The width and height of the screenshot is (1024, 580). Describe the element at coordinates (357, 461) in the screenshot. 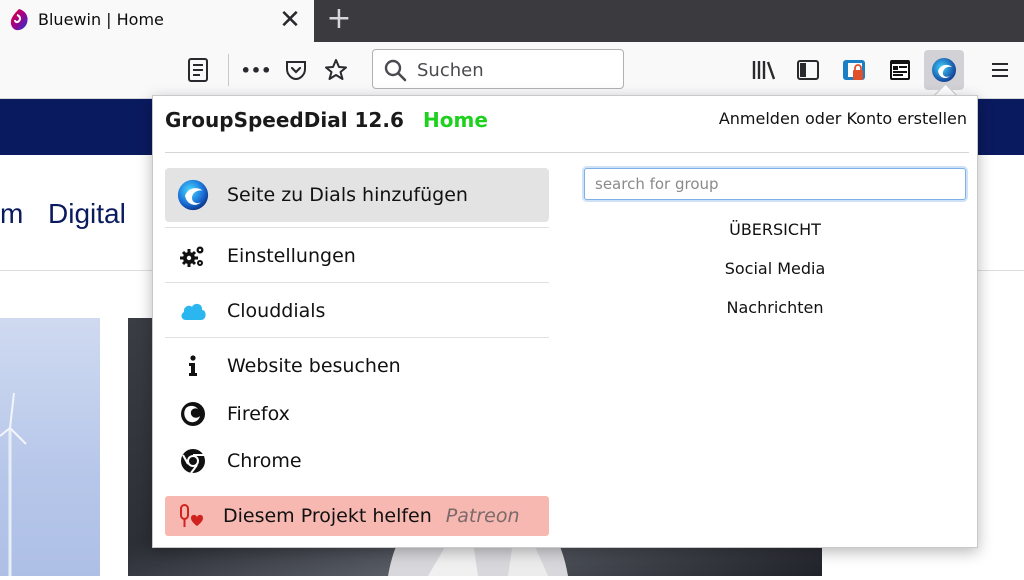

I see `chrome-menu-item: Chrome` at that location.